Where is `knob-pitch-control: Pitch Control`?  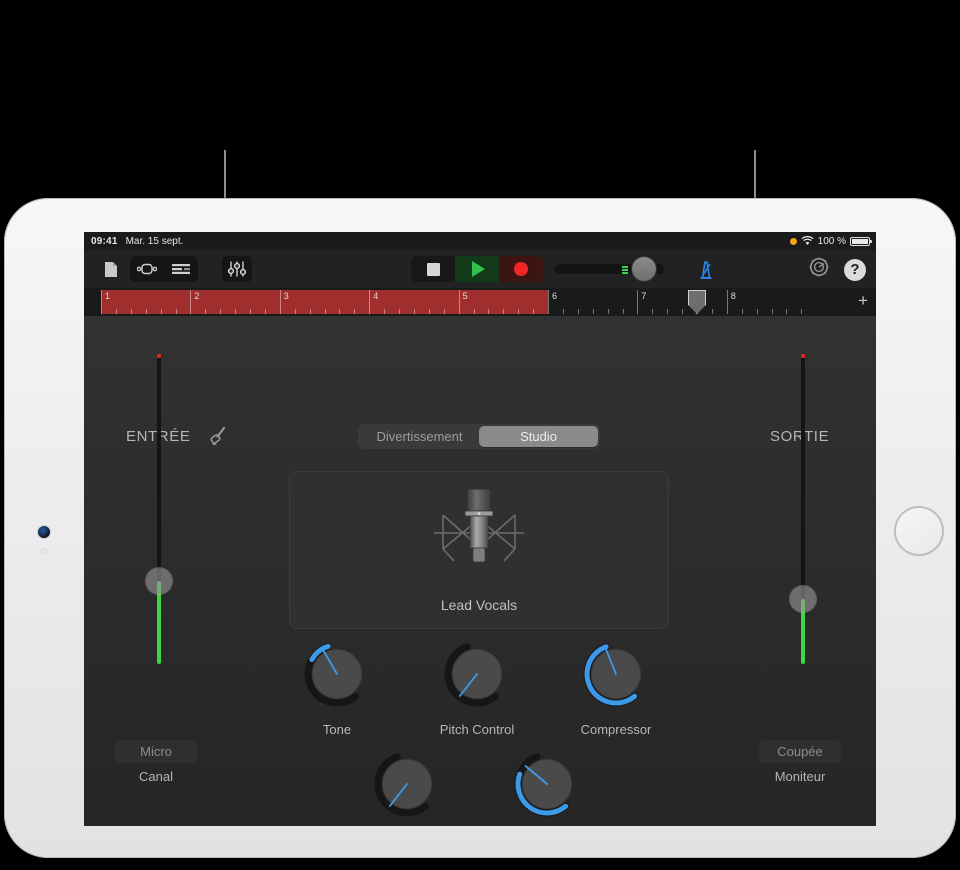 knob-pitch-control: Pitch Control is located at coordinates (477, 687).